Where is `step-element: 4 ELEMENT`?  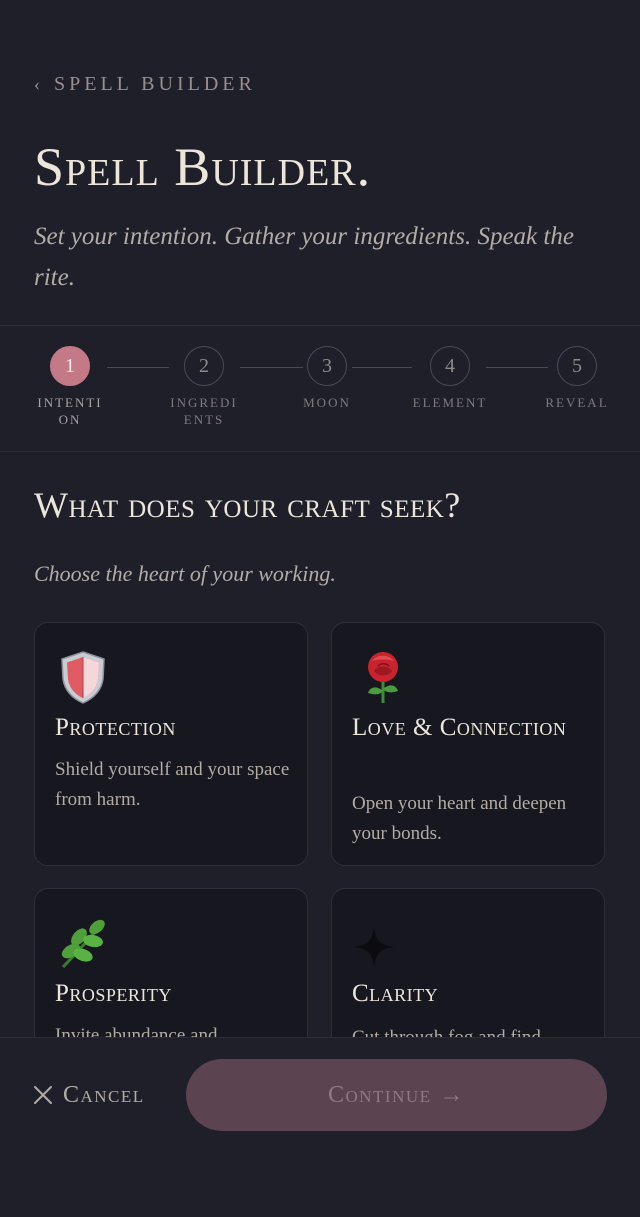 step-element: 4 ELEMENT is located at coordinates (450, 378).